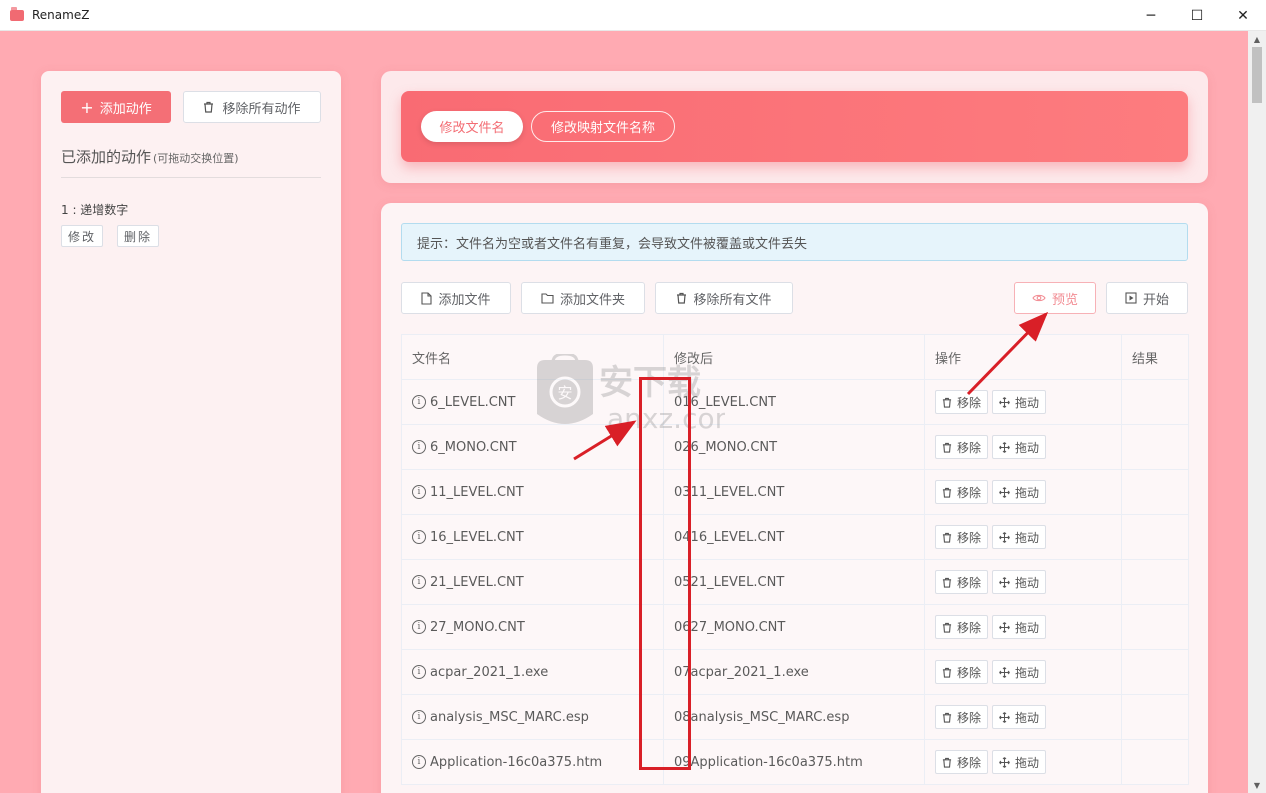  Describe the element at coordinates (1257, 75) in the screenshot. I see `scroll-thumb` at that location.